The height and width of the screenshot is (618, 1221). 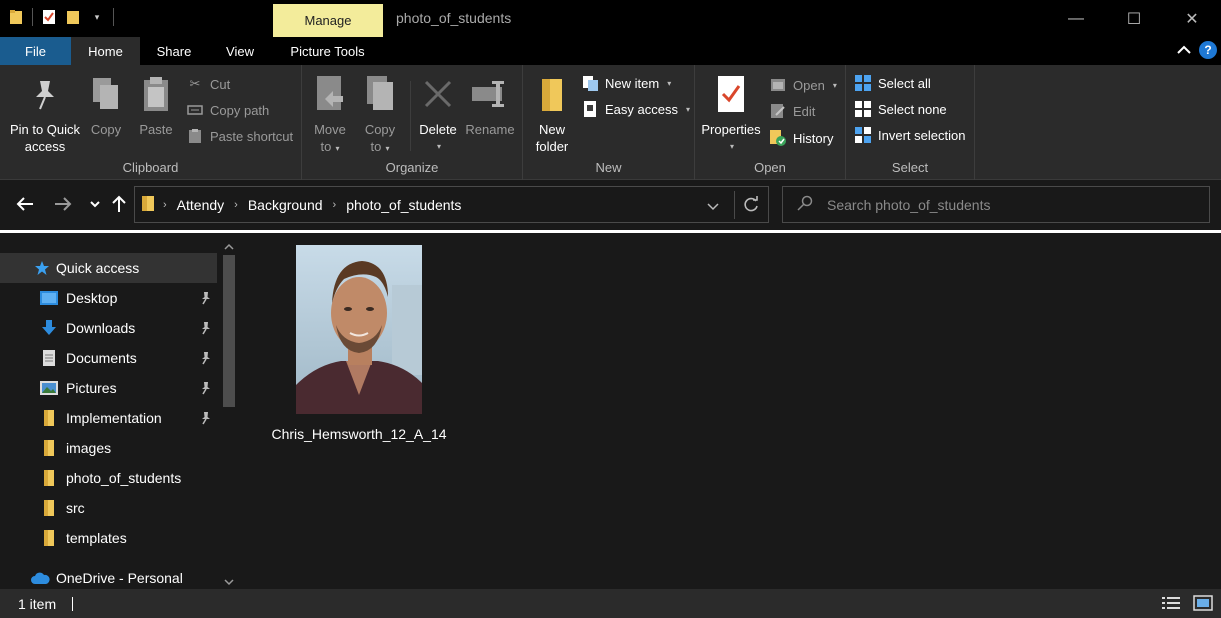 I want to click on history-button: History, so click(x=801, y=138).